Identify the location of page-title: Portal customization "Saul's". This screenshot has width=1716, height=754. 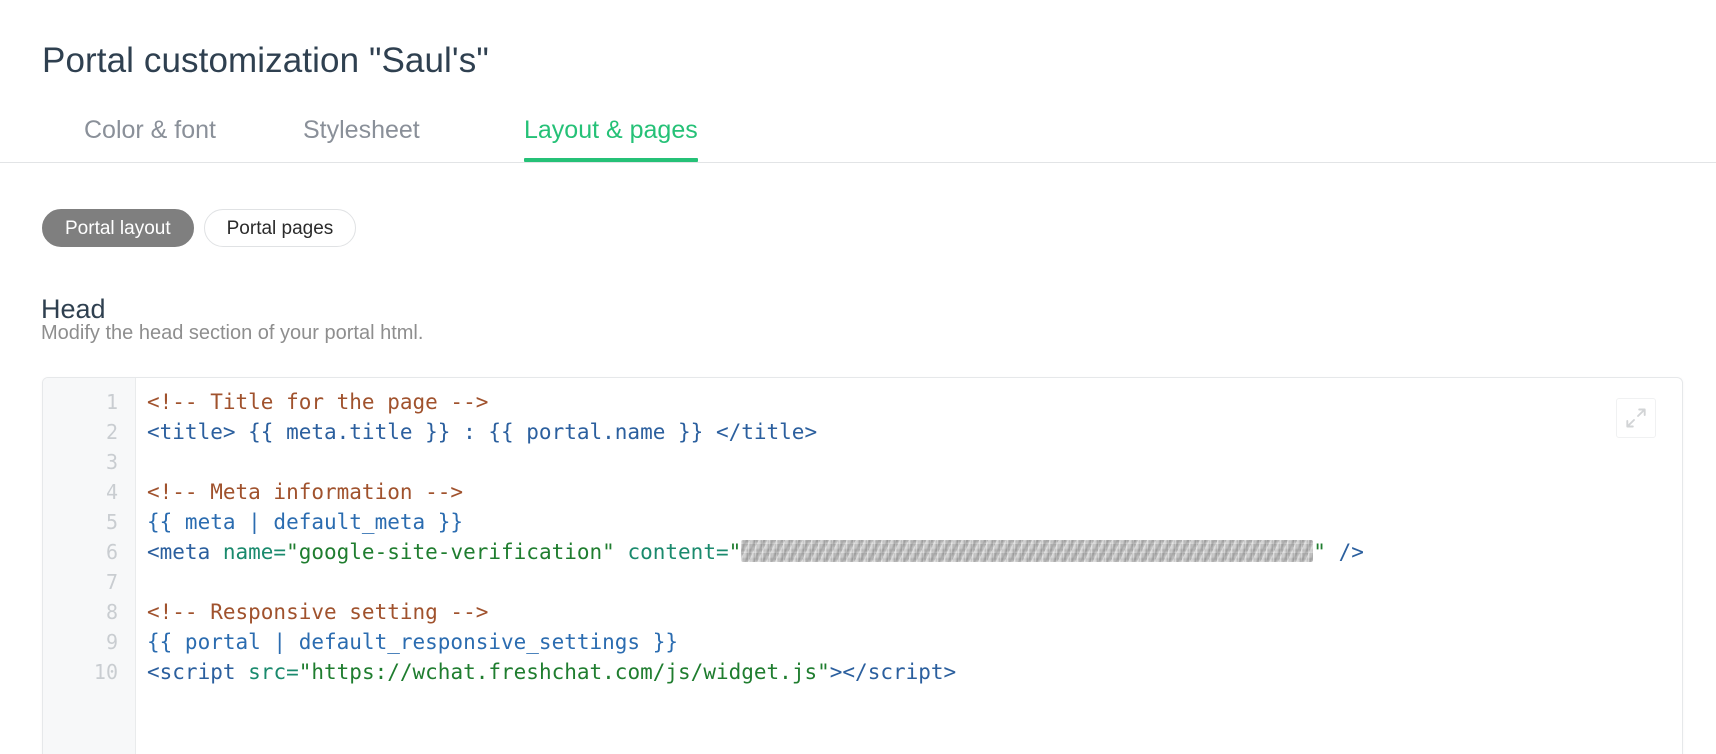
(265, 61).